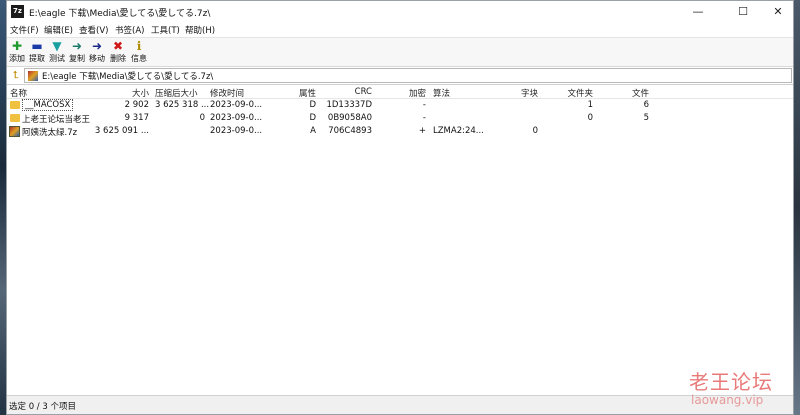  I want to click on col-folders: 文件夹, so click(570, 93).